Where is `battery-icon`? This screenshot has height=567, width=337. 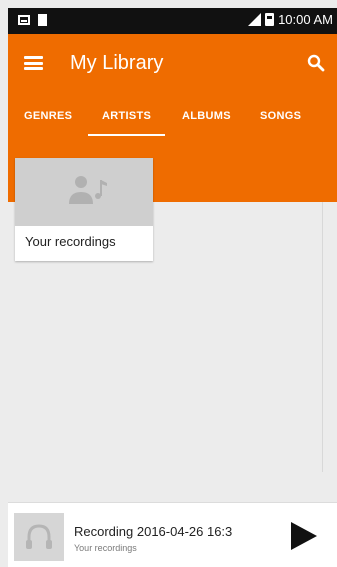 battery-icon is located at coordinates (270, 19).